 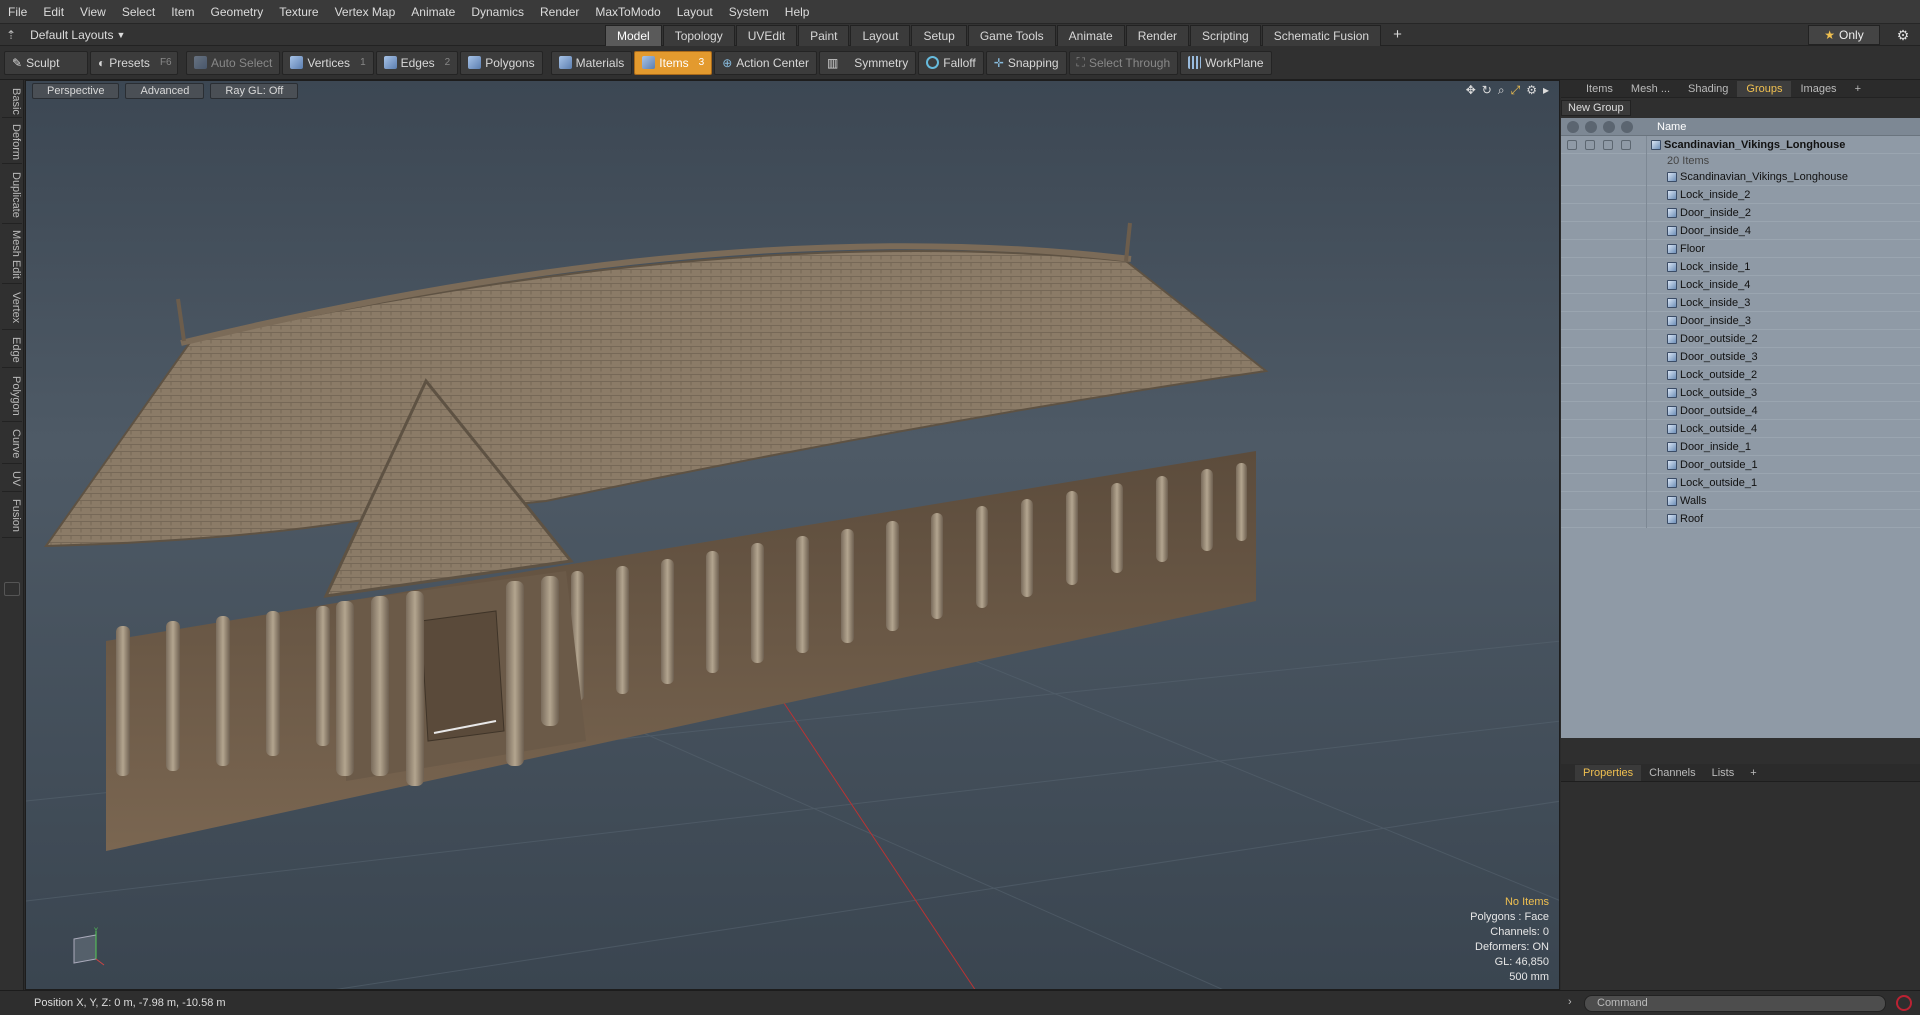 I want to click on list-item: Scandinavian_Vikings_Longhouse, so click(x=1740, y=176).